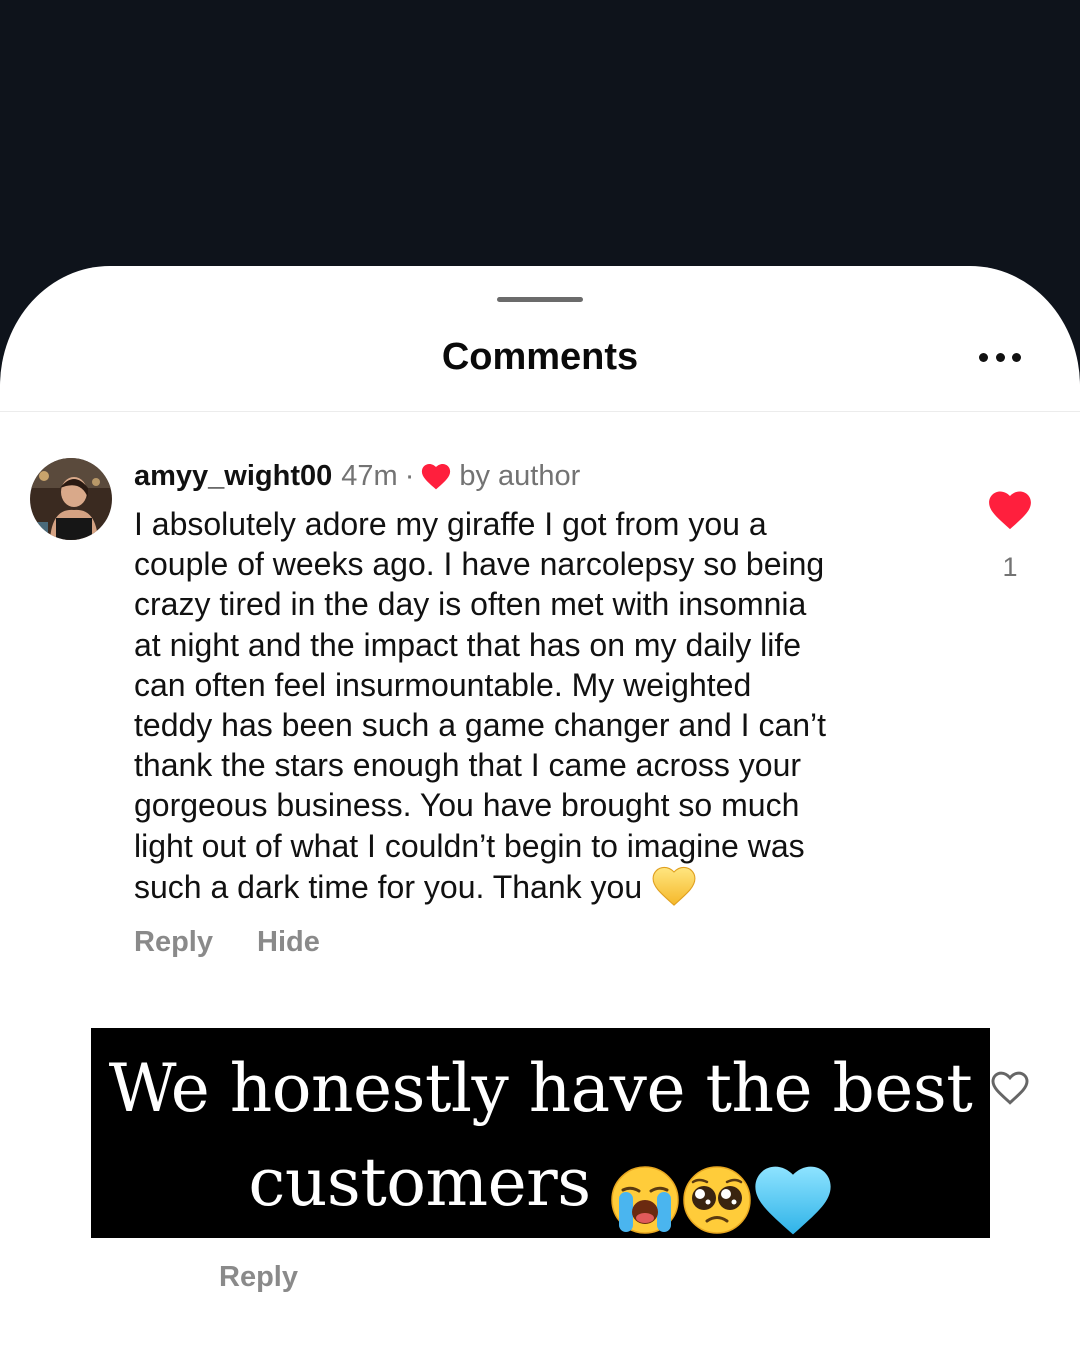 The image size is (1080, 1350). What do you see at coordinates (674, 886) in the screenshot?
I see `yellow-heart-emoji` at bounding box center [674, 886].